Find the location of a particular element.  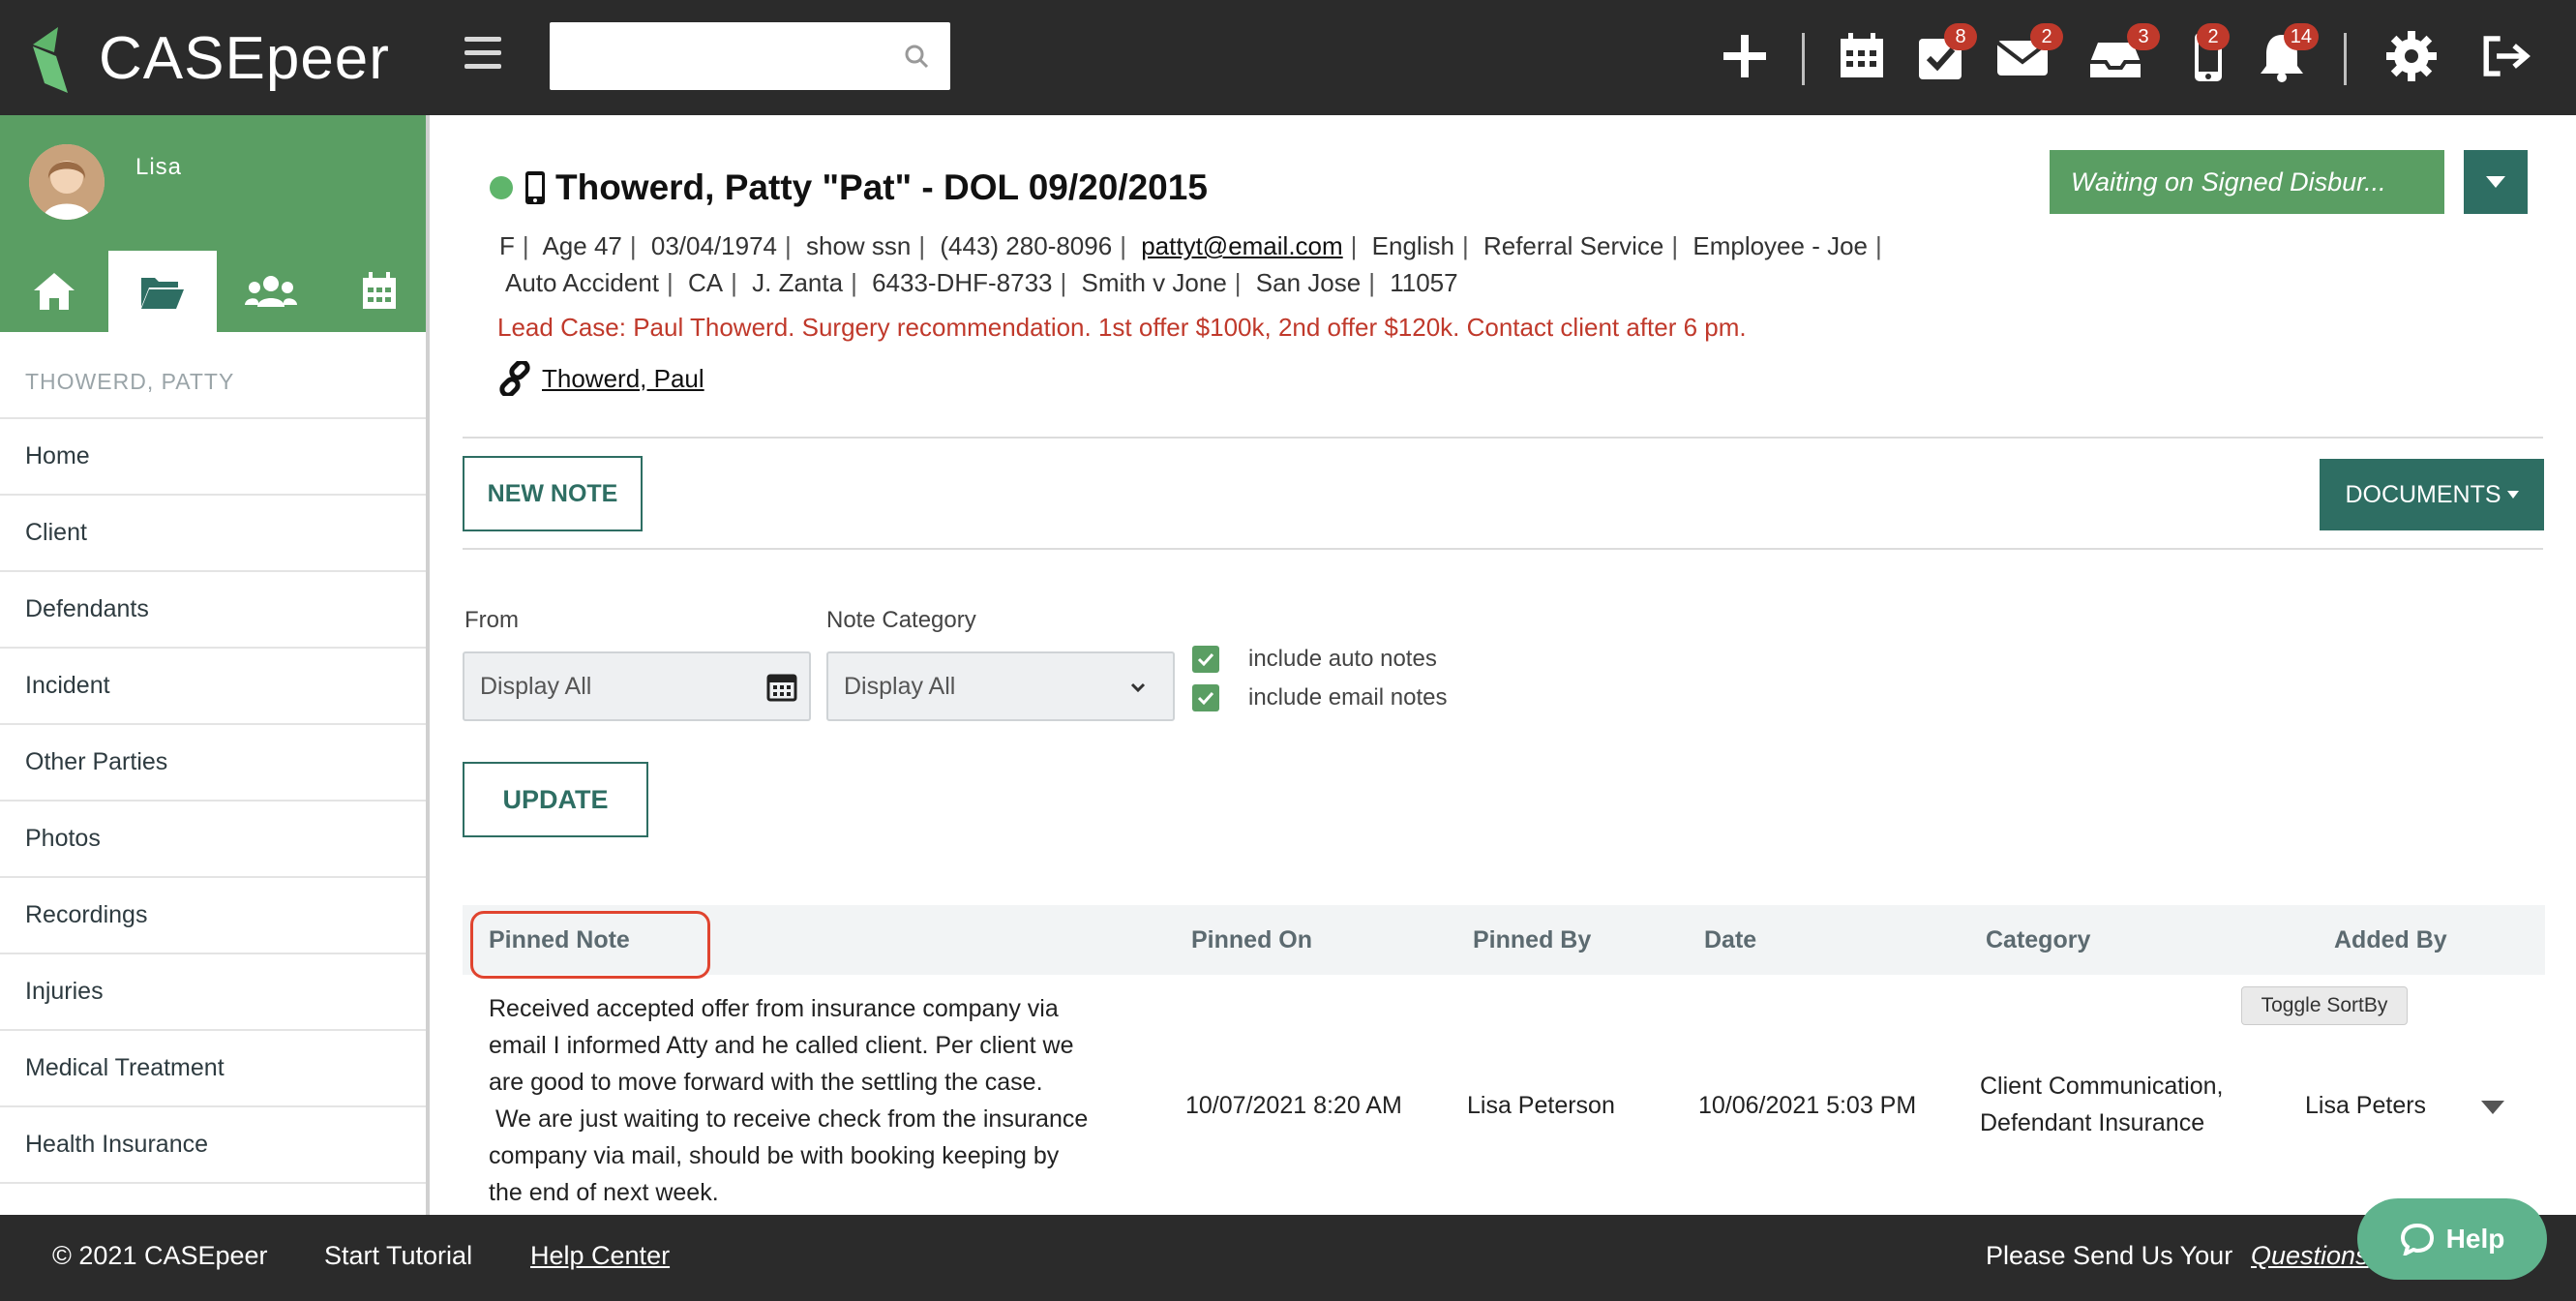

case-title: Thowerd, Patty "Pat" - DOL 09/20/2015 is located at coordinates (881, 187).